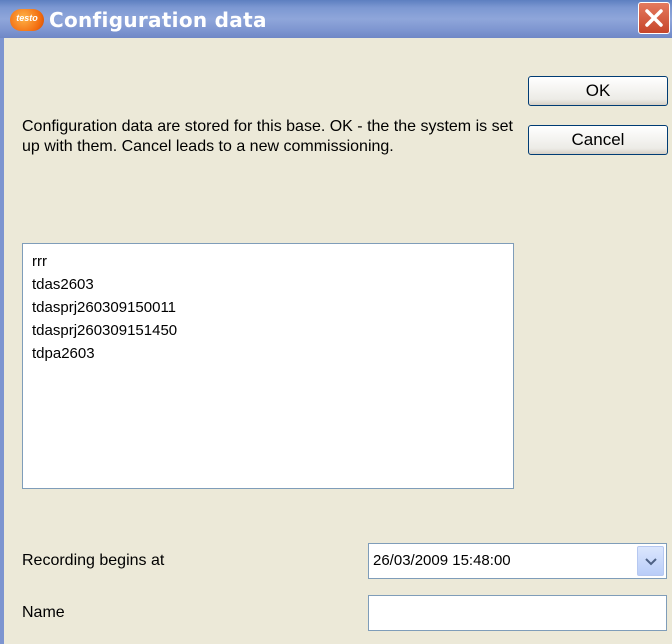 The width and height of the screenshot is (672, 644). What do you see at coordinates (93, 560) in the screenshot?
I see `recording-begins-label: Recording begins at` at bounding box center [93, 560].